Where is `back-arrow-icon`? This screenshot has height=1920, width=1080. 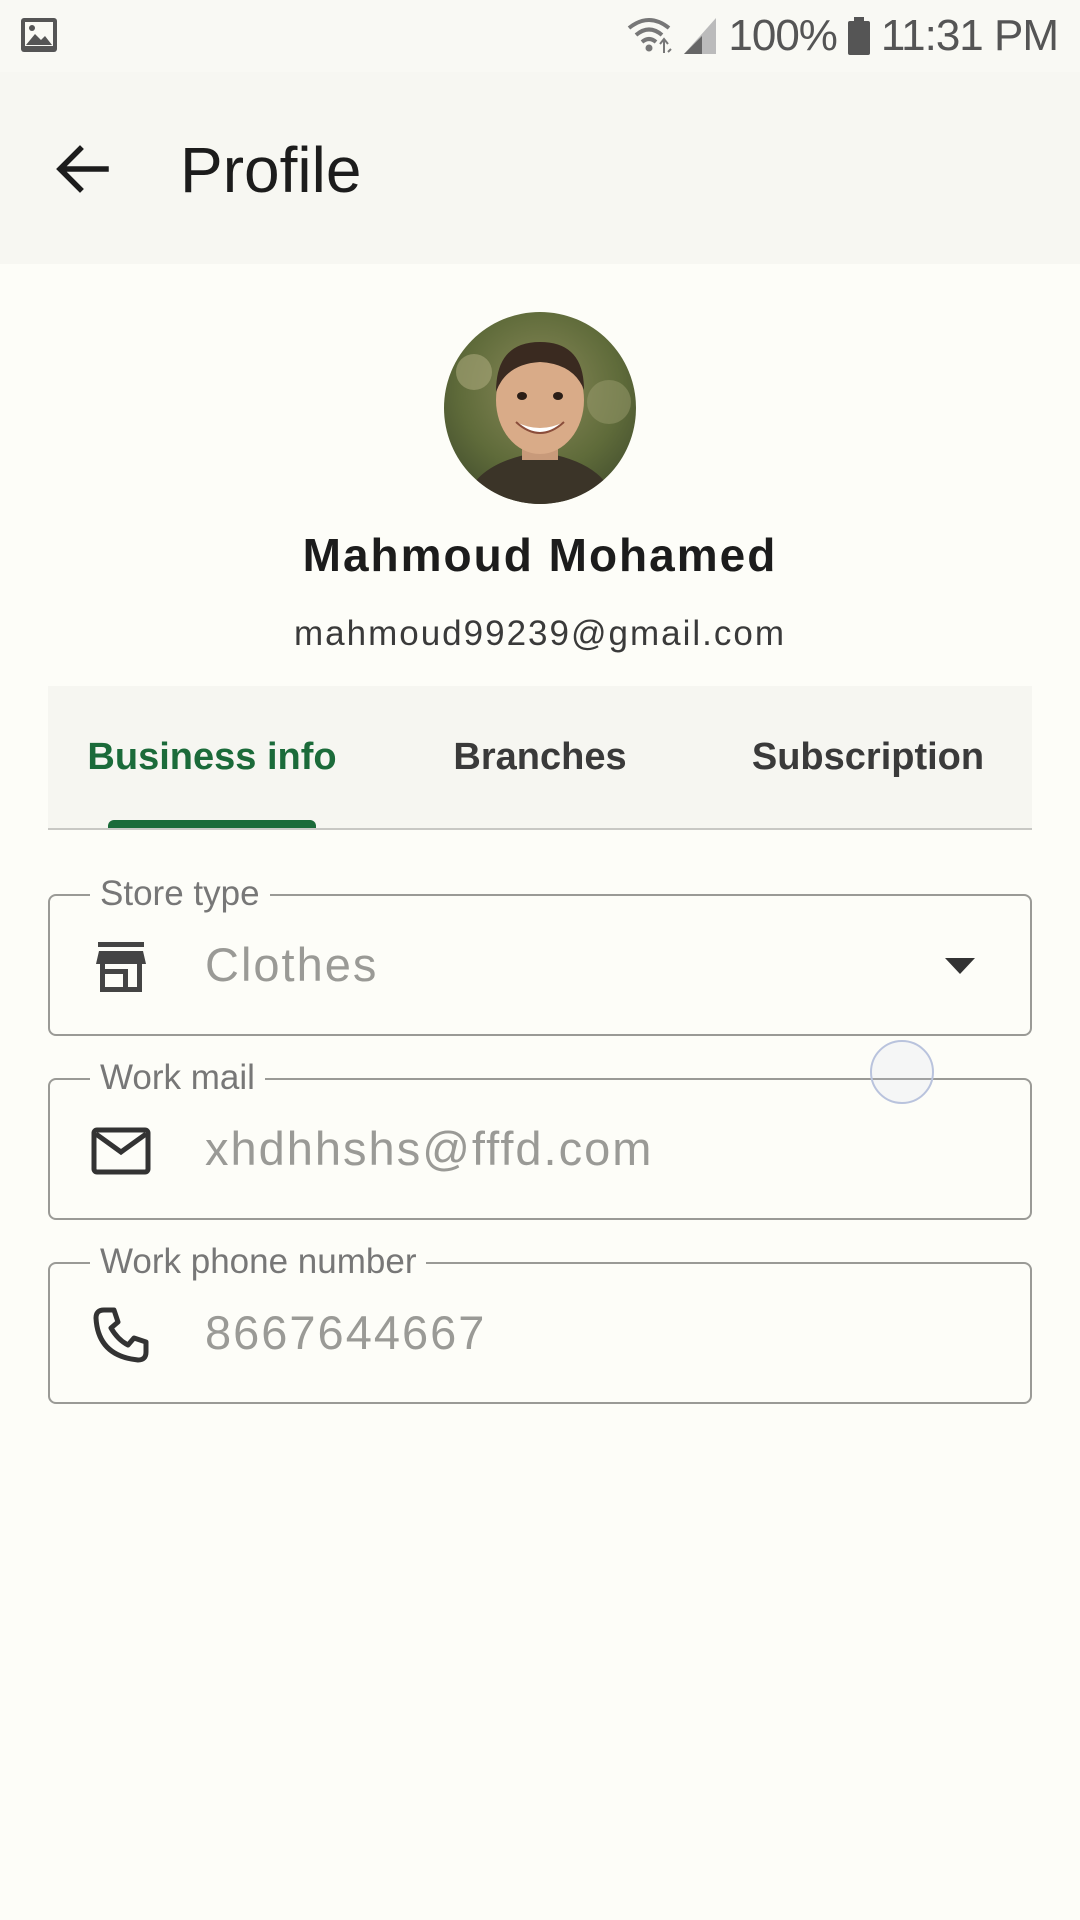
back-arrow-icon is located at coordinates (83, 169).